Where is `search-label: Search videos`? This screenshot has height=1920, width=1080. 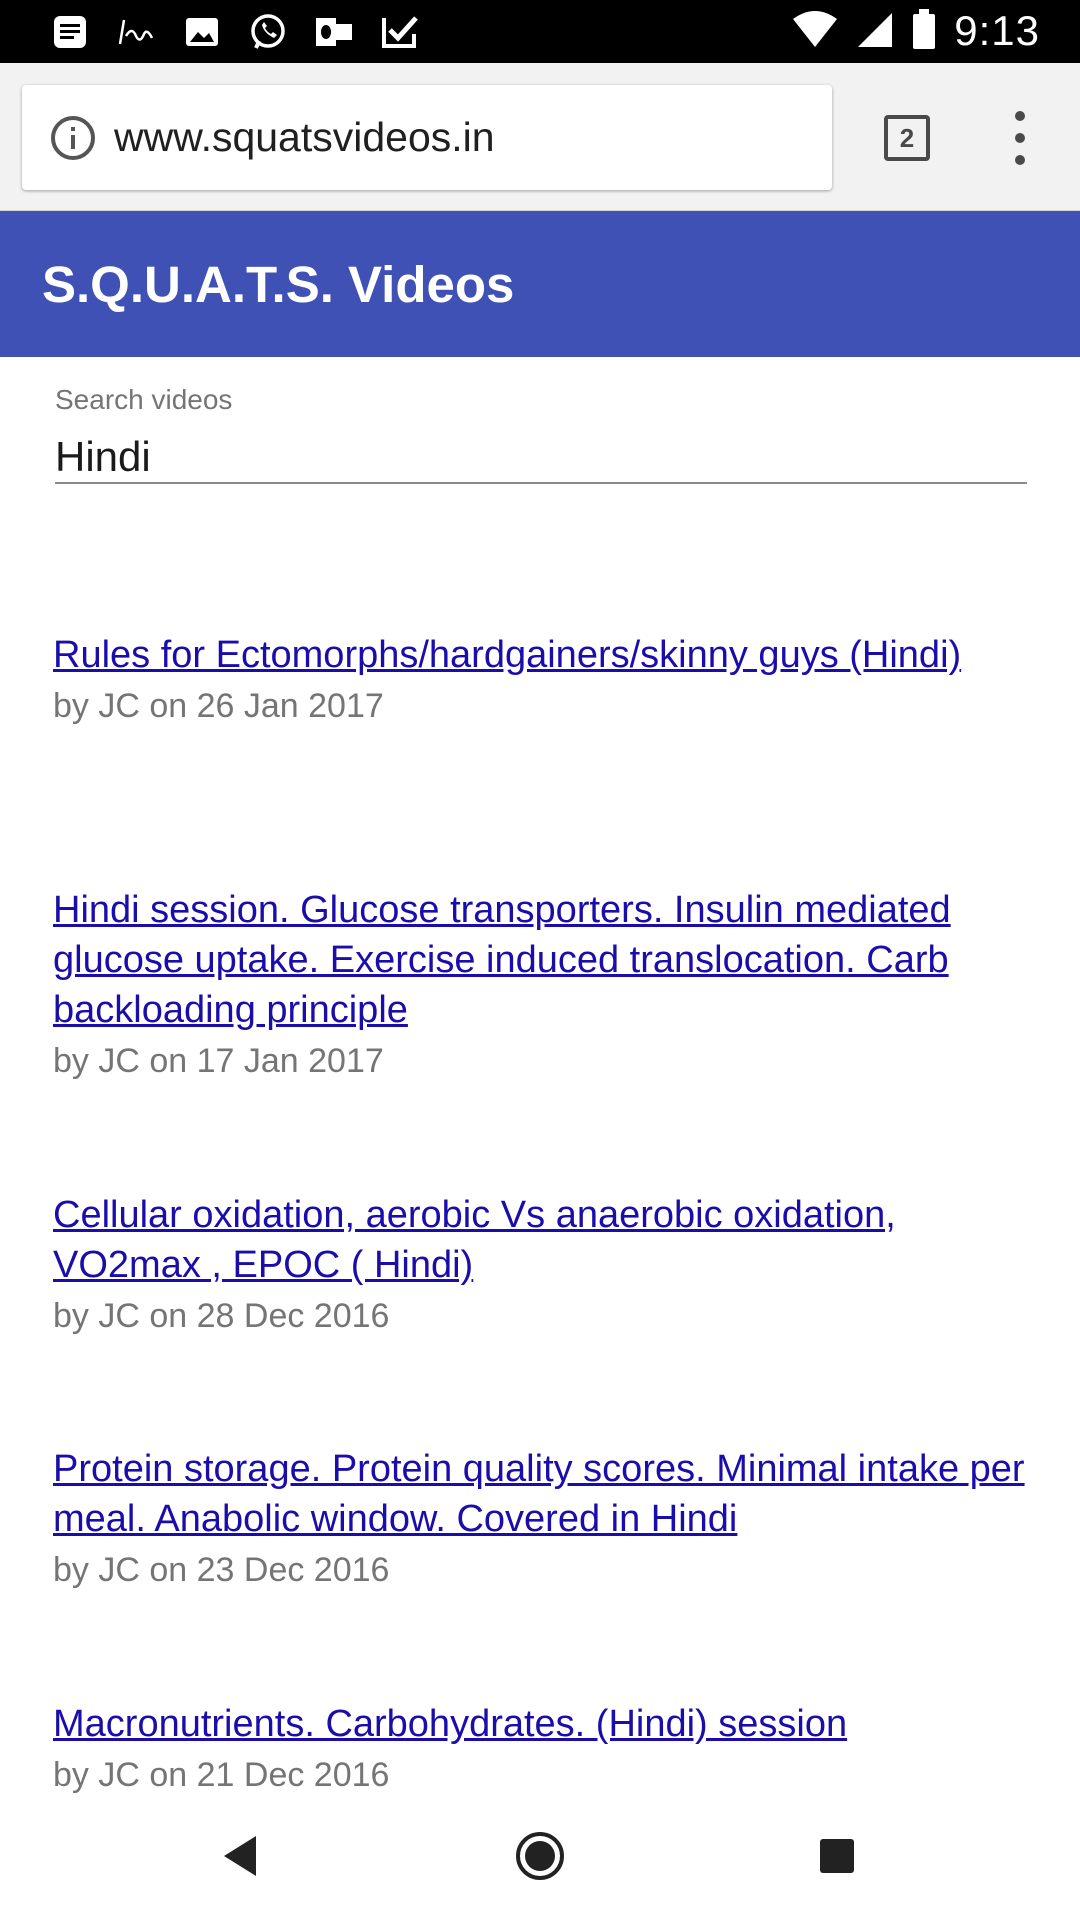
search-label: Search videos is located at coordinates (144, 399).